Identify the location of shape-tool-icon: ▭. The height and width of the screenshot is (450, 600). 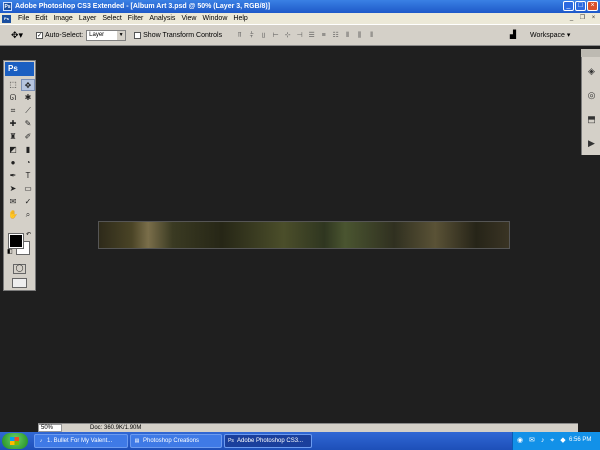
(28, 189).